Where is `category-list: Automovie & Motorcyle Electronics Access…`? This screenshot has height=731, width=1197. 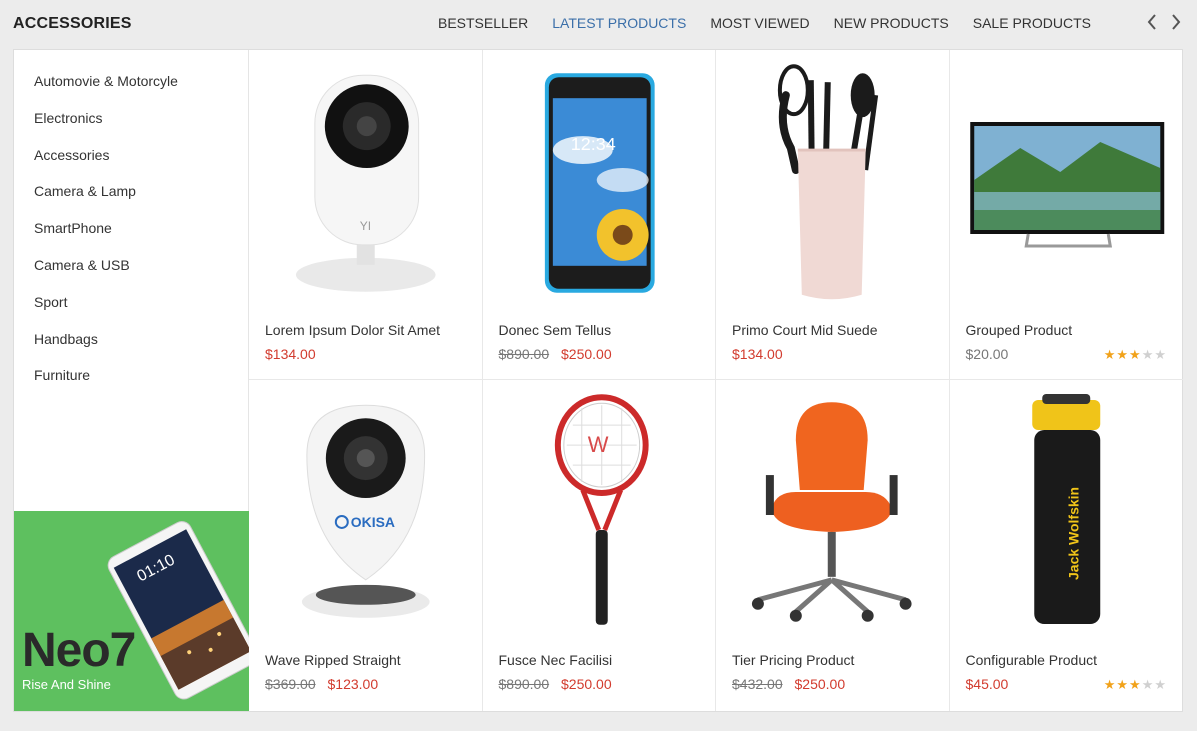
category-list: Automovie & Motorcyle Electronics Access… is located at coordinates (131, 225).